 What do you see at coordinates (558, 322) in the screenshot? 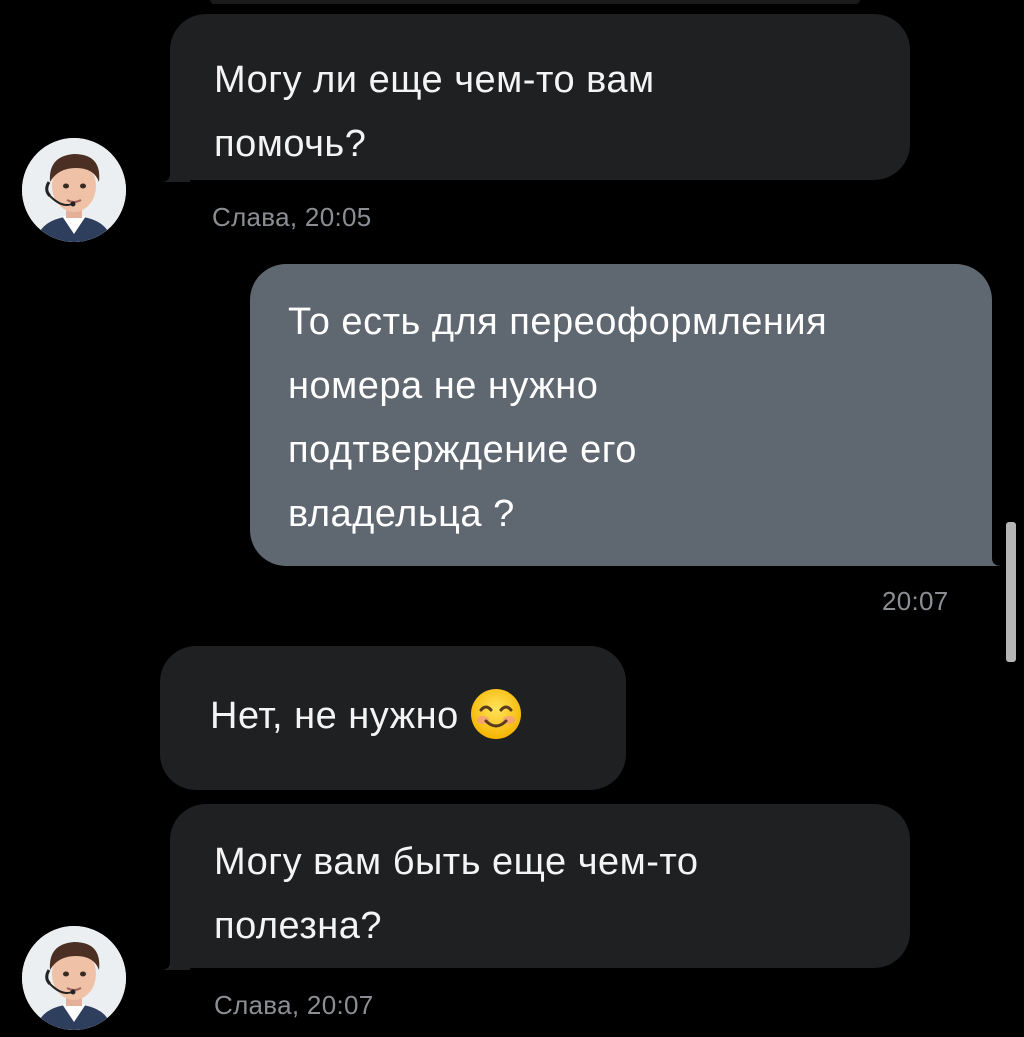
I see `message-text-line: То есть для переоформления` at bounding box center [558, 322].